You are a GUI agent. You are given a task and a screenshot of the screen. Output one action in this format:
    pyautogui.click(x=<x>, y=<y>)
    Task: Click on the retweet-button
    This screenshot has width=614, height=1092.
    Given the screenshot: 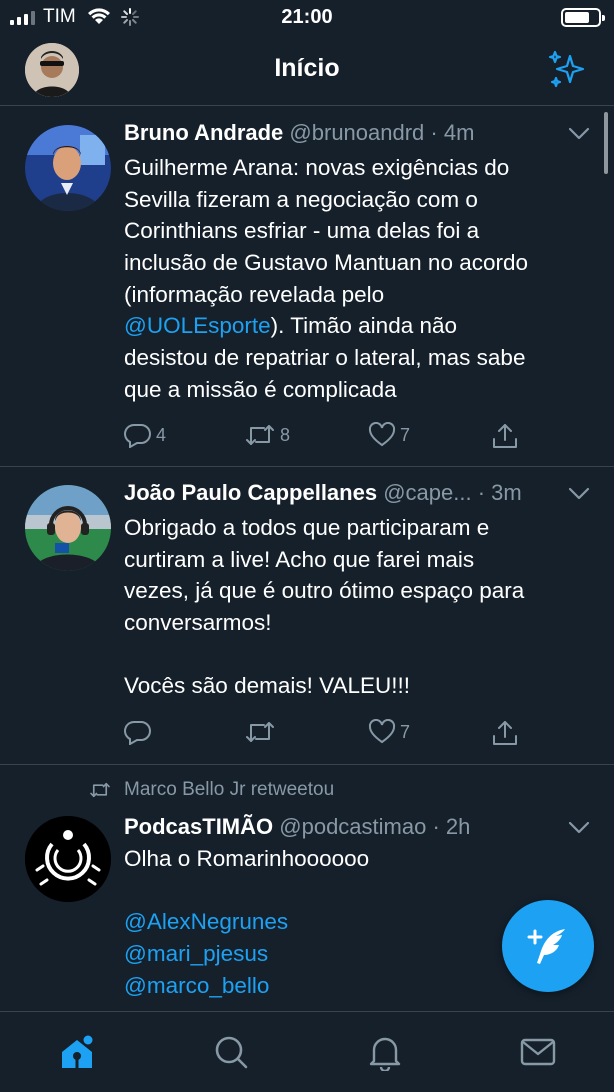 What is the action you would take?
    pyautogui.click(x=262, y=732)
    